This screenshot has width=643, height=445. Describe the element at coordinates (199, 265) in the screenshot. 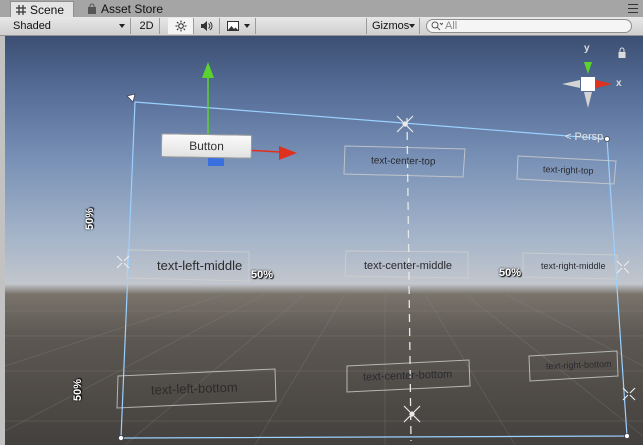

I see `text-left-middle: text-left-middle` at that location.